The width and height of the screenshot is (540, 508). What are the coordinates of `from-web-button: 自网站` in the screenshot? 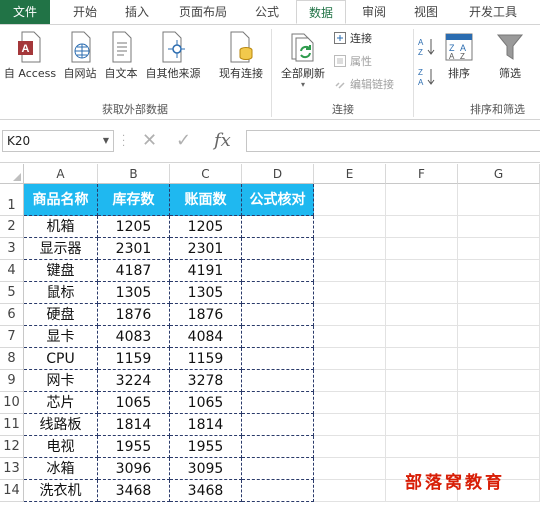 It's located at (80, 56).